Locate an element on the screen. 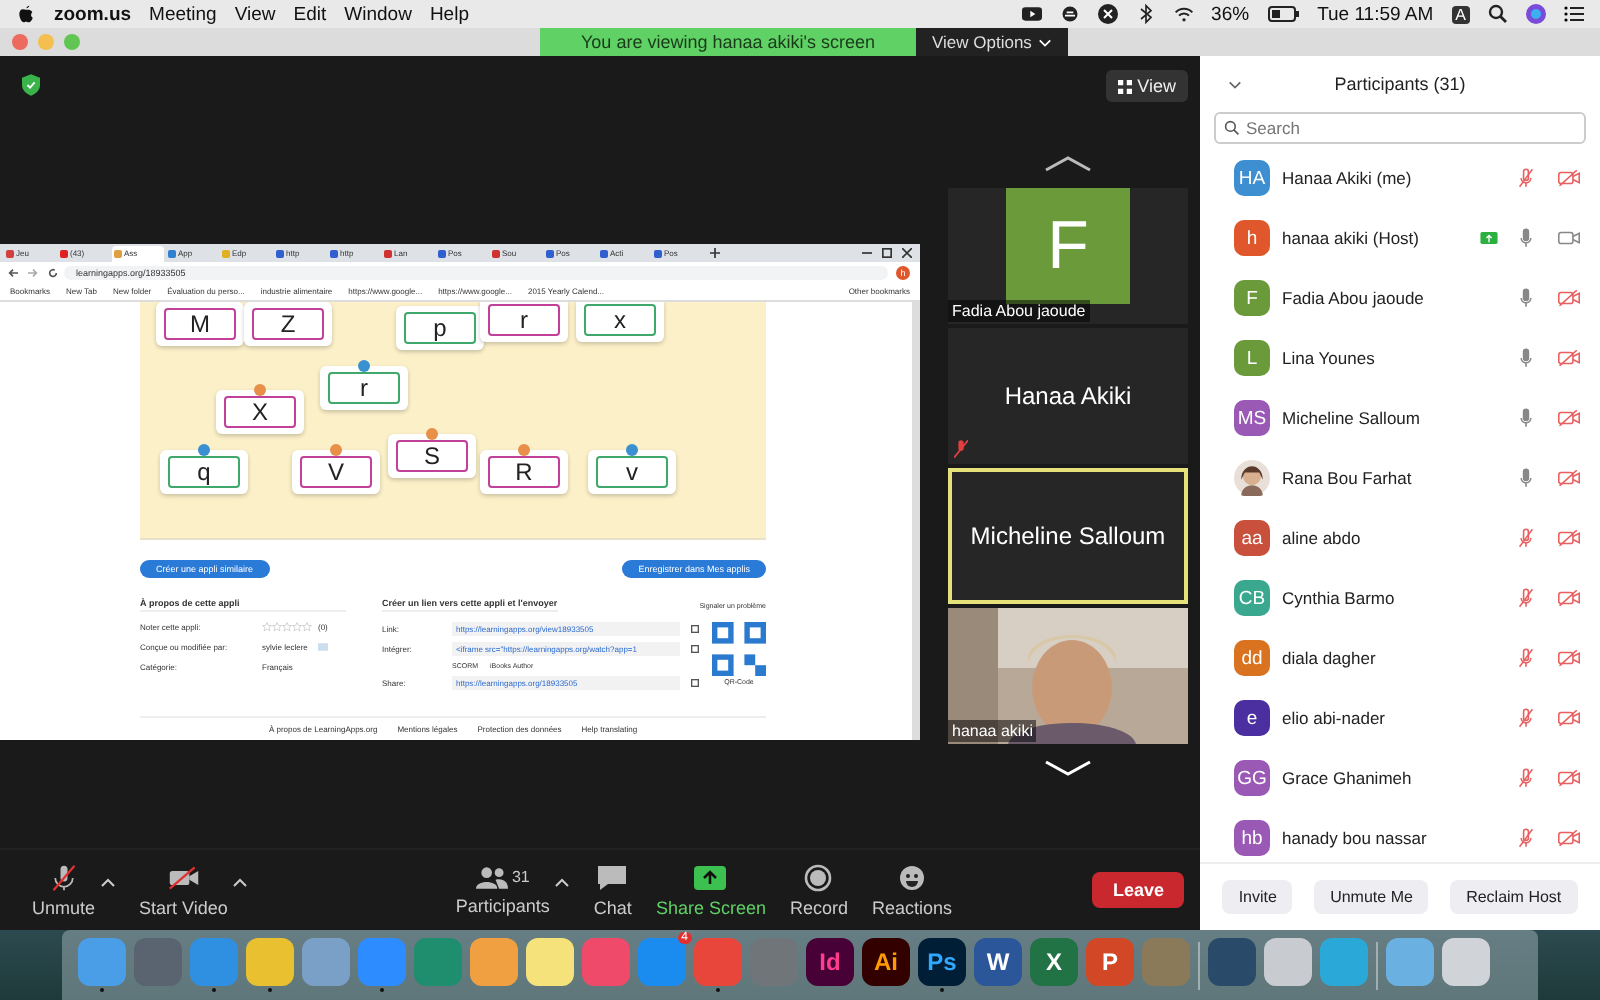  search-field: Search is located at coordinates (1400, 128).